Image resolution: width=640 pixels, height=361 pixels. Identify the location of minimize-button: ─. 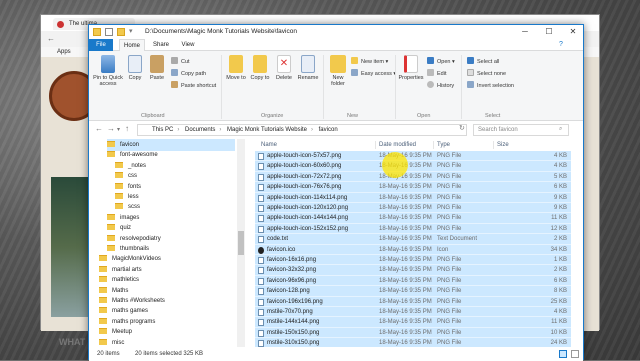
(525, 32).